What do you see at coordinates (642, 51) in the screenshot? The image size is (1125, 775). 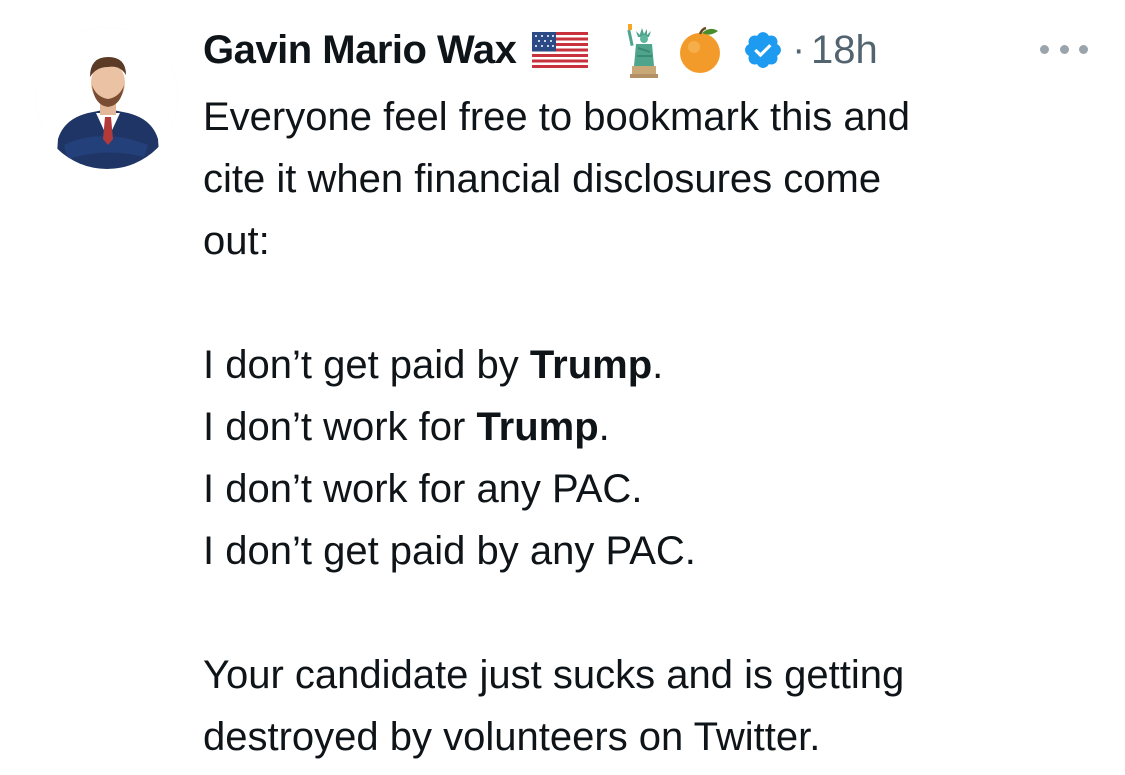 I see `statue-of-liberty-icon` at bounding box center [642, 51].